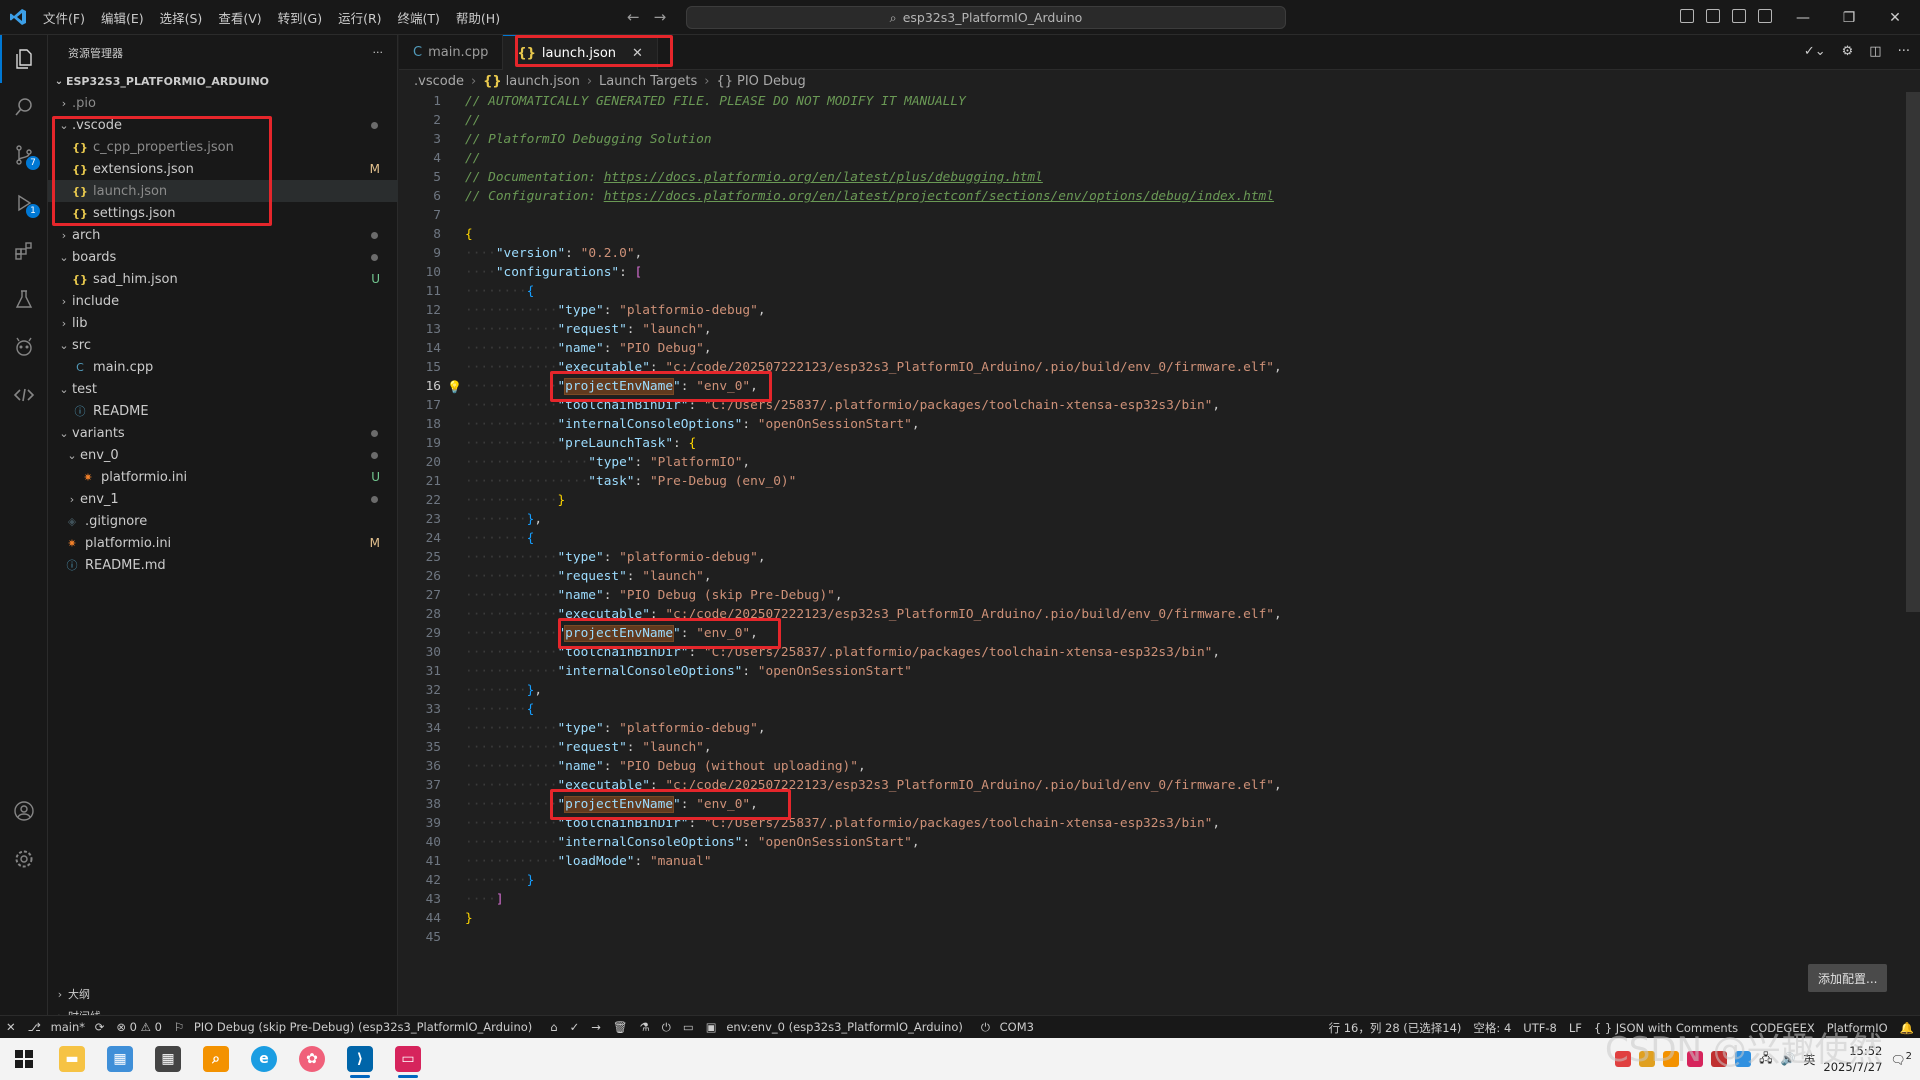  I want to click on close-window-icon: ✕, so click(1895, 17).